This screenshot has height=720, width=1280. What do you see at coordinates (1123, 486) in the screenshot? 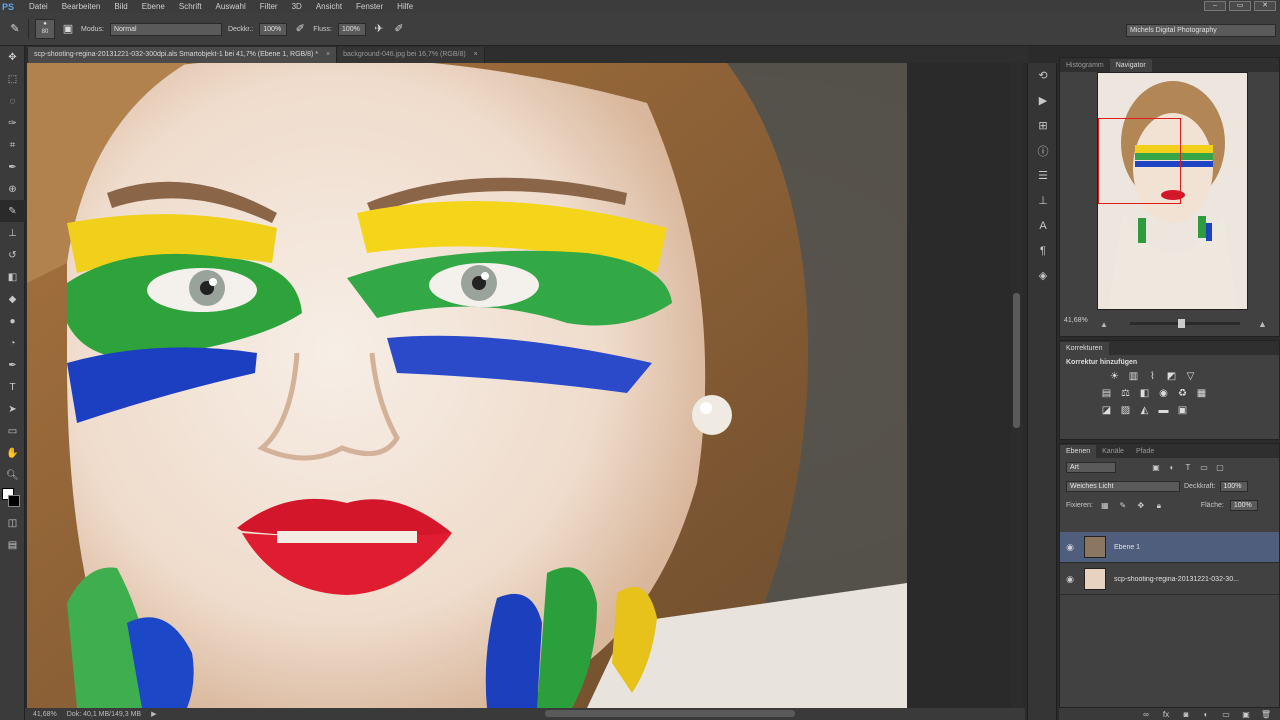
I see `blend-mode-select: Weiches Licht` at bounding box center [1123, 486].